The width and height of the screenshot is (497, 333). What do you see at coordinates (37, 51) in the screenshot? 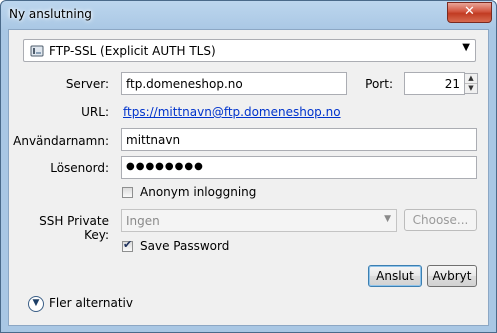
I see `drive-icon` at bounding box center [37, 51].